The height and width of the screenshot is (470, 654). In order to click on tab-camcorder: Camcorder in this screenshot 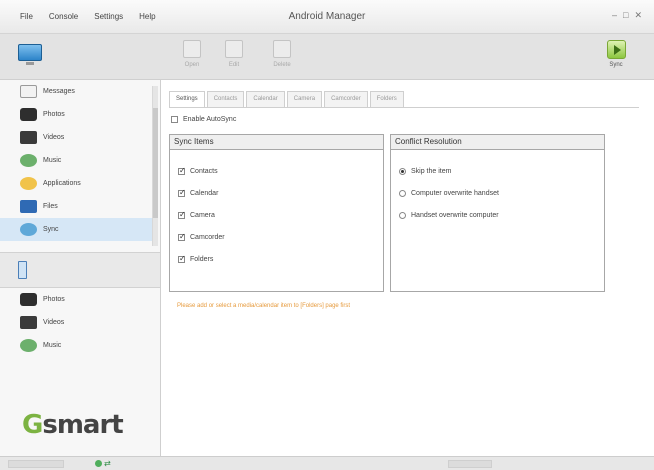, I will do `click(346, 99)`.